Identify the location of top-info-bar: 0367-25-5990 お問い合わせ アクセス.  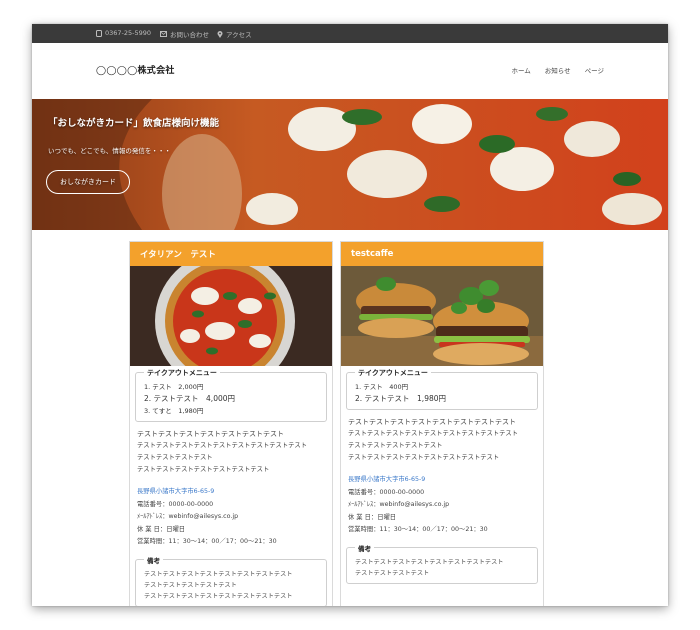
(350, 33).